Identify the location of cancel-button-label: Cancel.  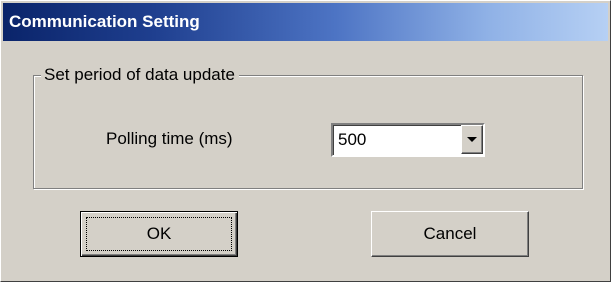
(450, 233).